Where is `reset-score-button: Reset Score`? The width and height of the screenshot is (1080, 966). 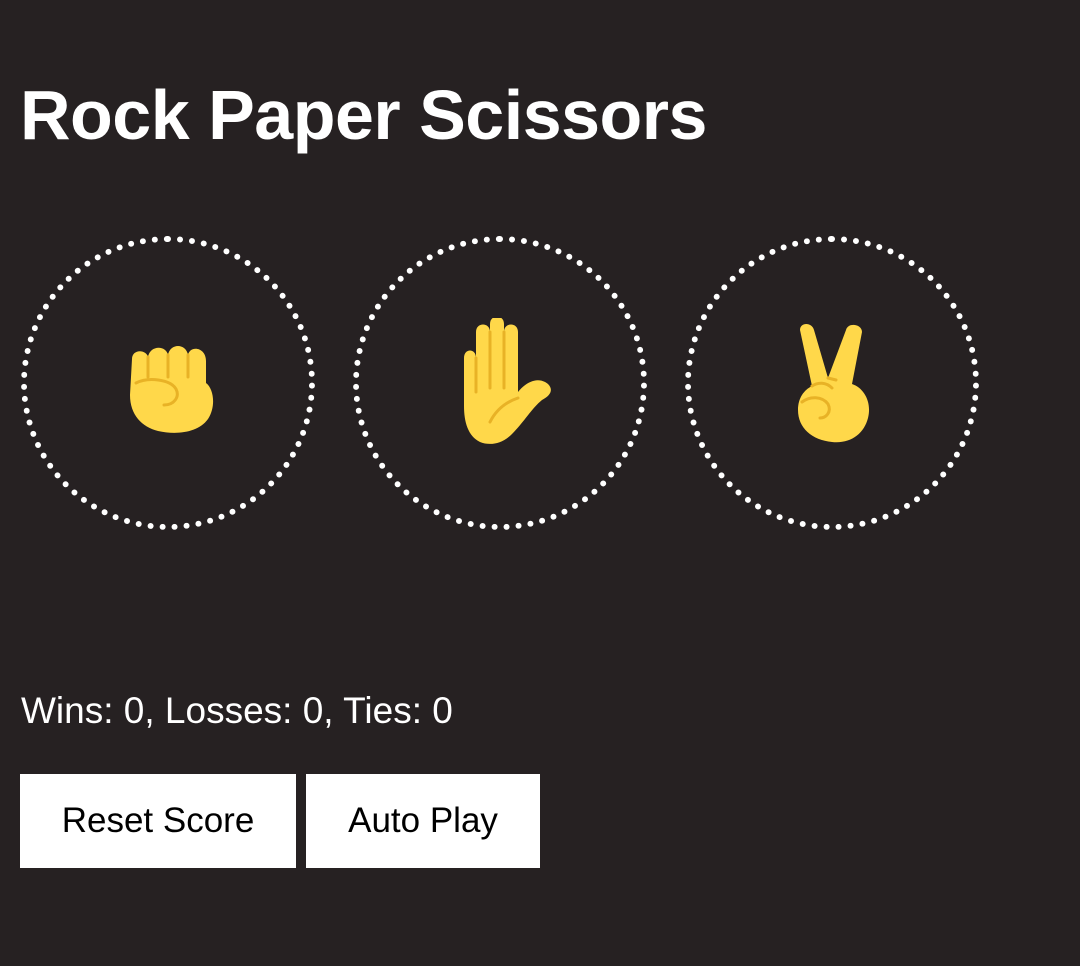
reset-score-button: Reset Score is located at coordinates (158, 821).